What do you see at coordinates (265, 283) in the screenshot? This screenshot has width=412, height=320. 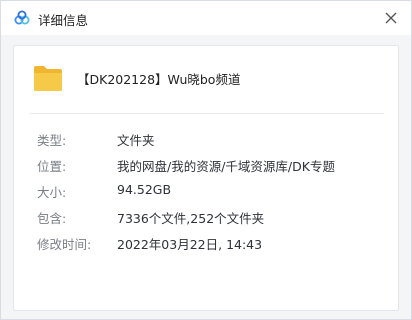 I see `watermark-logo-icon` at bounding box center [265, 283].